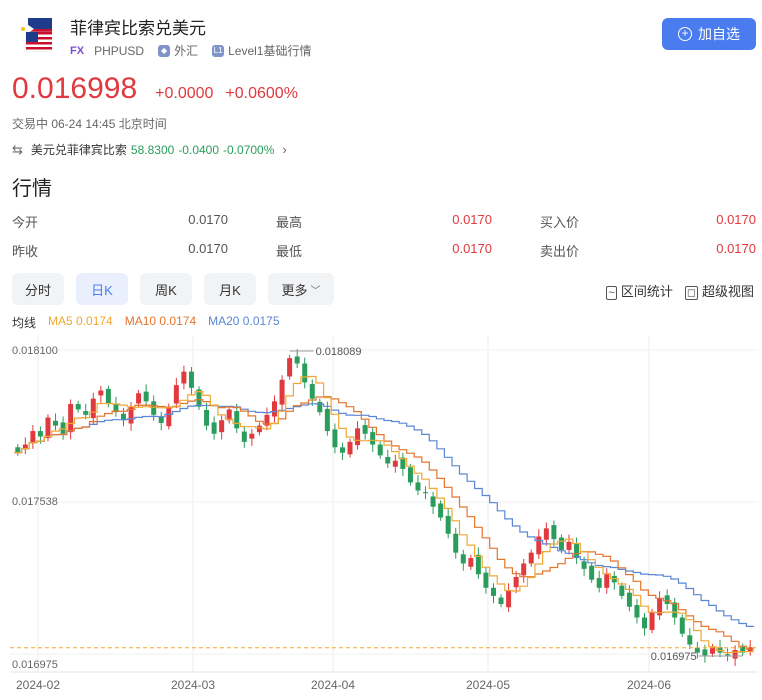  What do you see at coordinates (472, 219) in the screenshot?
I see `high-value: 0.0170` at bounding box center [472, 219].